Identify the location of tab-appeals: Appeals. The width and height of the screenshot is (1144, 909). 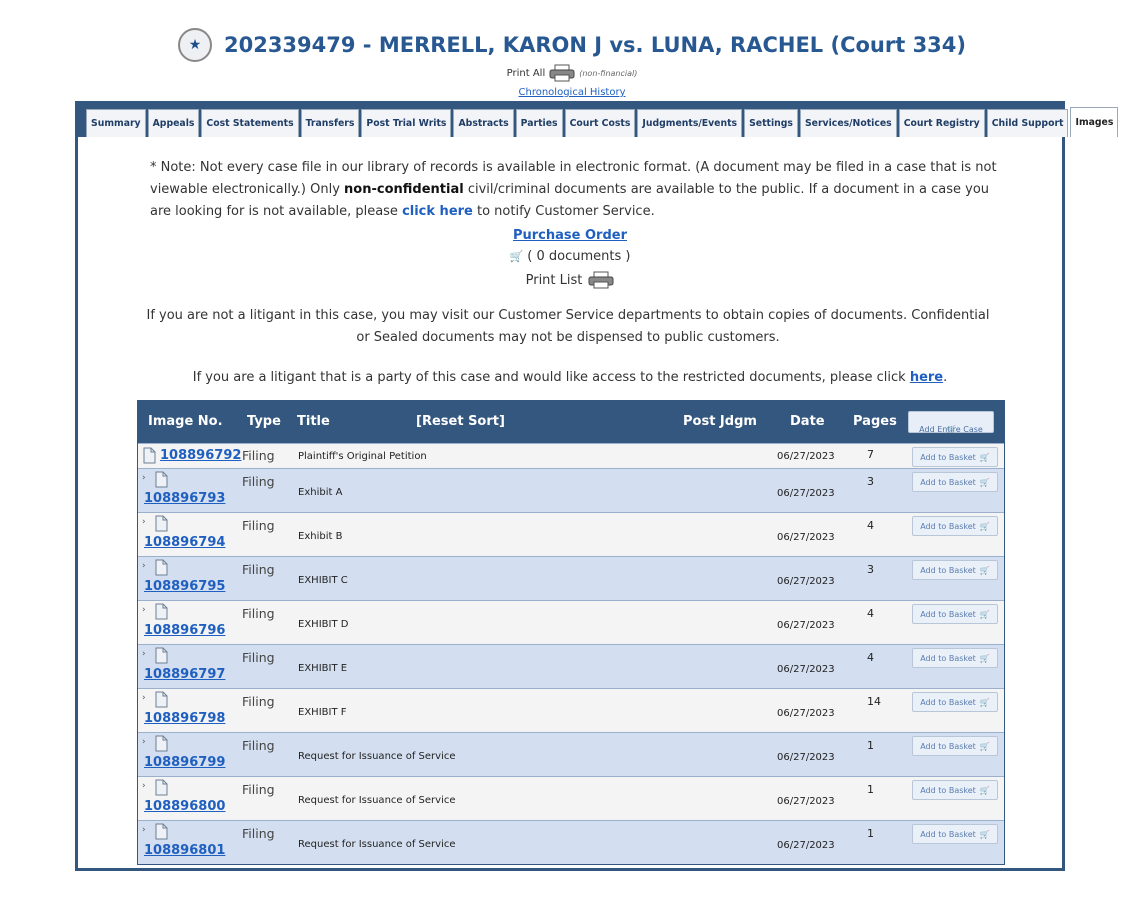
(173, 123).